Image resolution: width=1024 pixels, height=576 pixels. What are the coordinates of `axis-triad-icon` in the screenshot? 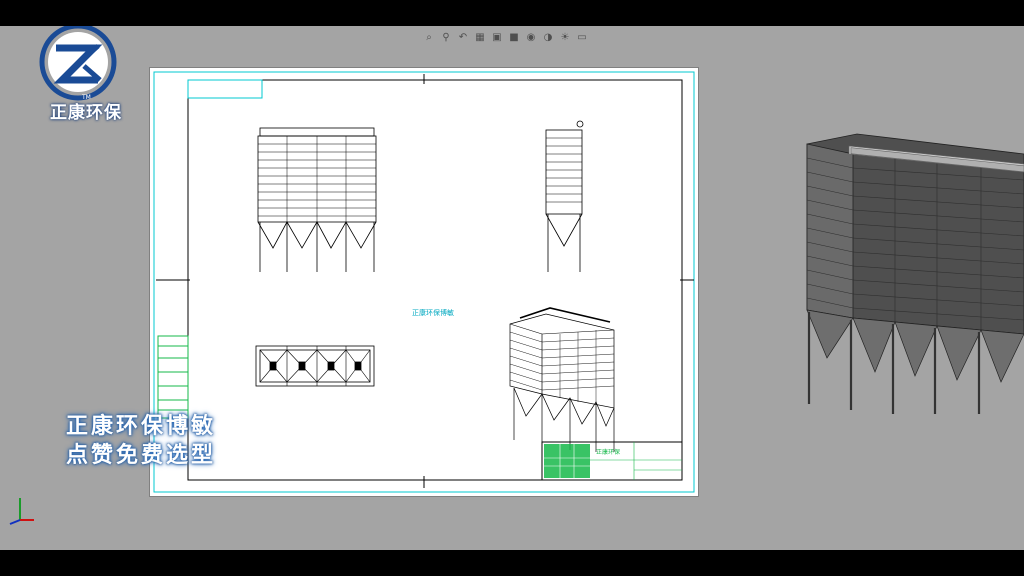 It's located at (21, 511).